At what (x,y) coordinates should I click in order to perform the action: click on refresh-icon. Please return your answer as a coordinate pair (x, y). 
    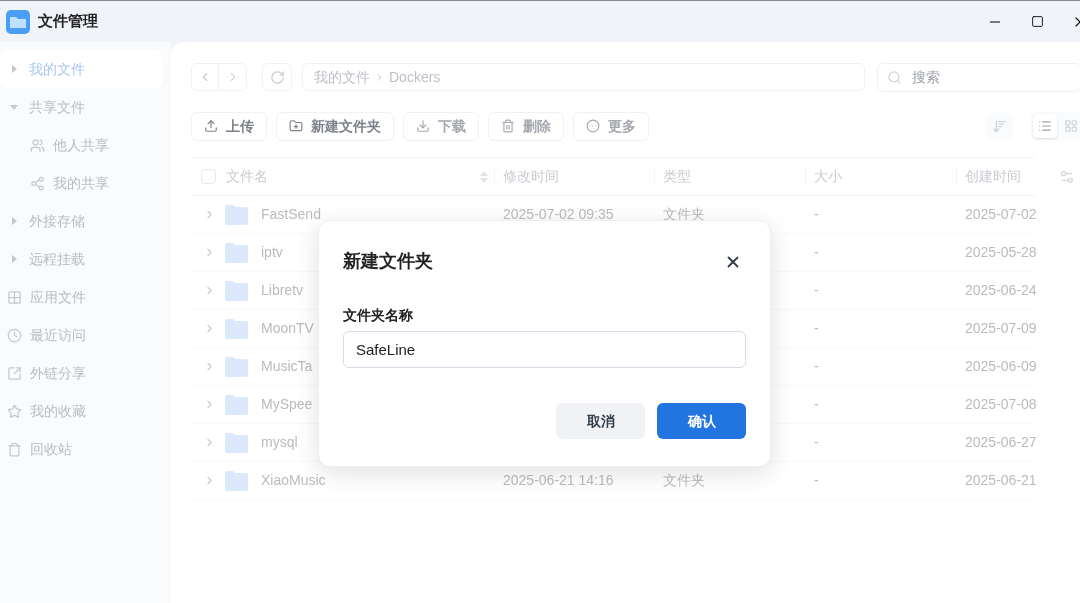
    Looking at the image, I should click on (277, 77).